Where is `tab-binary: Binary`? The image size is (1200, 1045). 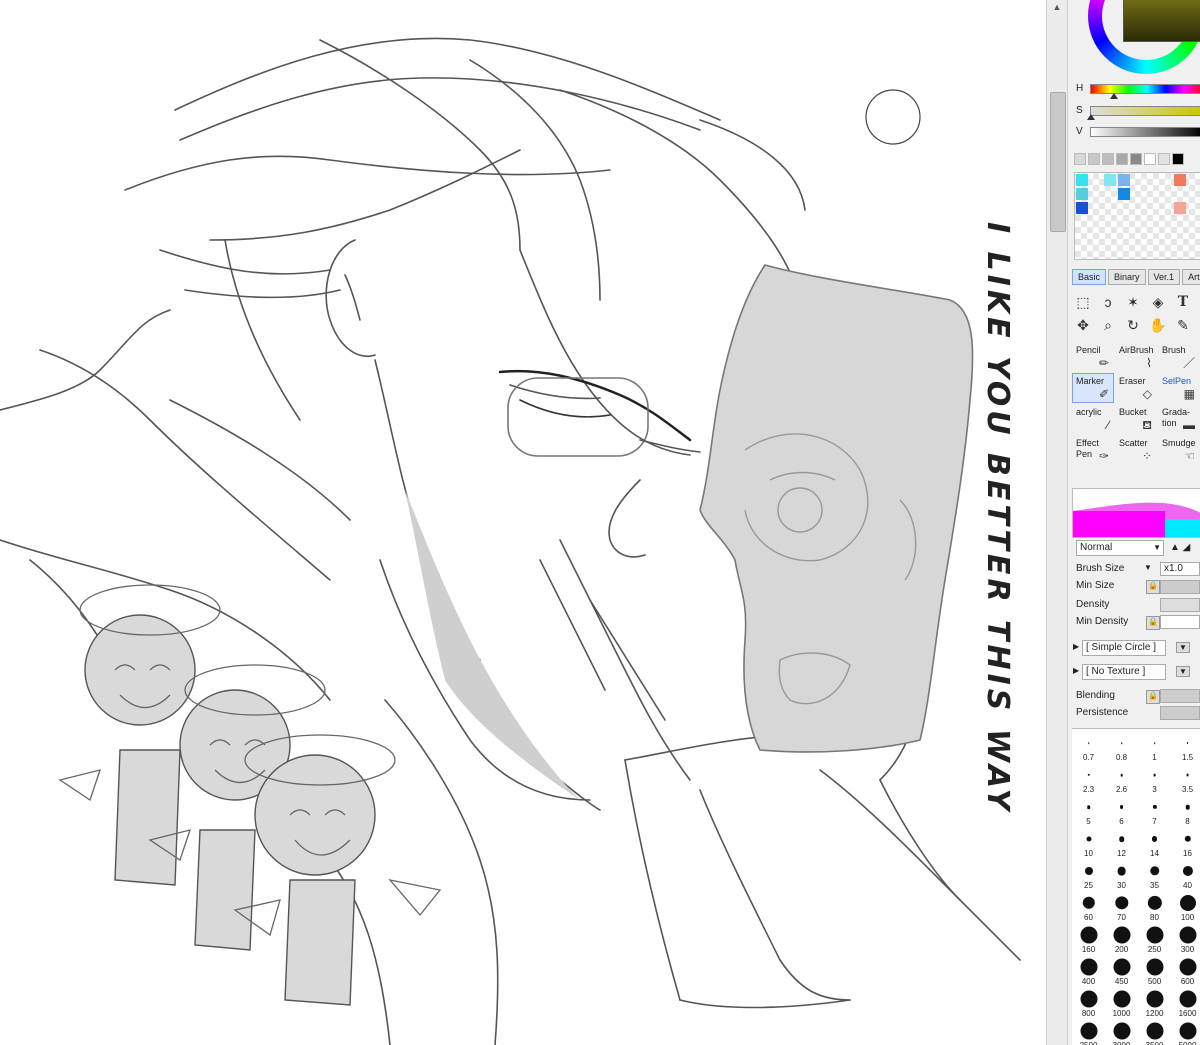 tab-binary: Binary is located at coordinates (1127, 277).